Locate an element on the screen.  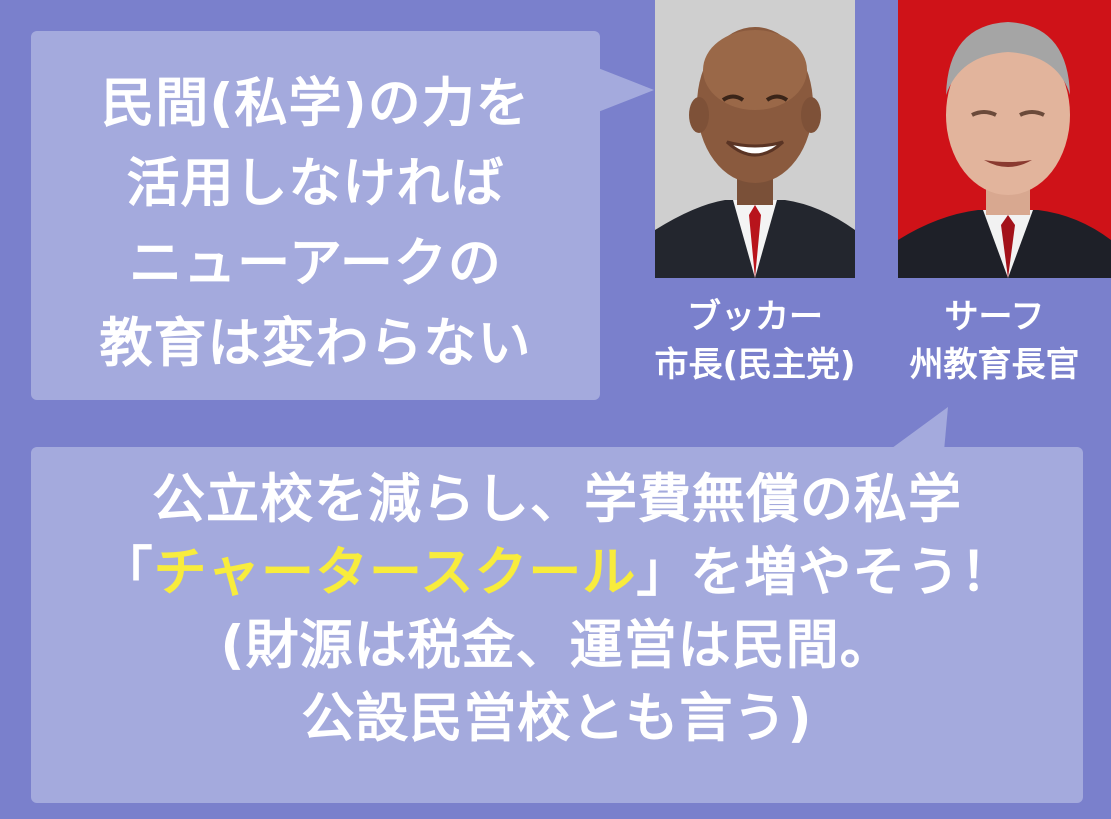
portrait-cerf-icon is located at coordinates (1004, 139).